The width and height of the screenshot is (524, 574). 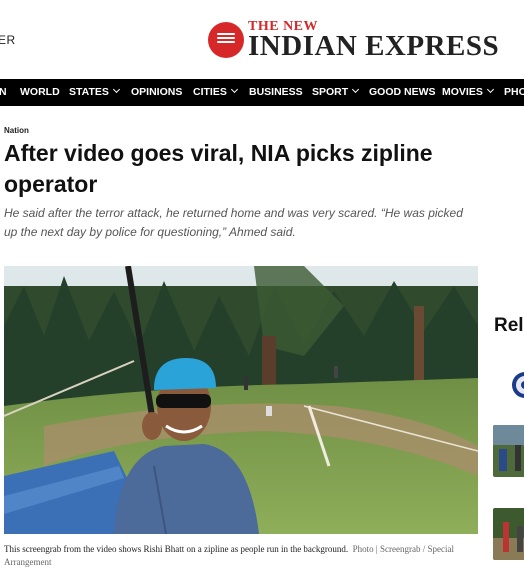 I want to click on nav-label: WORLD, so click(x=40, y=92).